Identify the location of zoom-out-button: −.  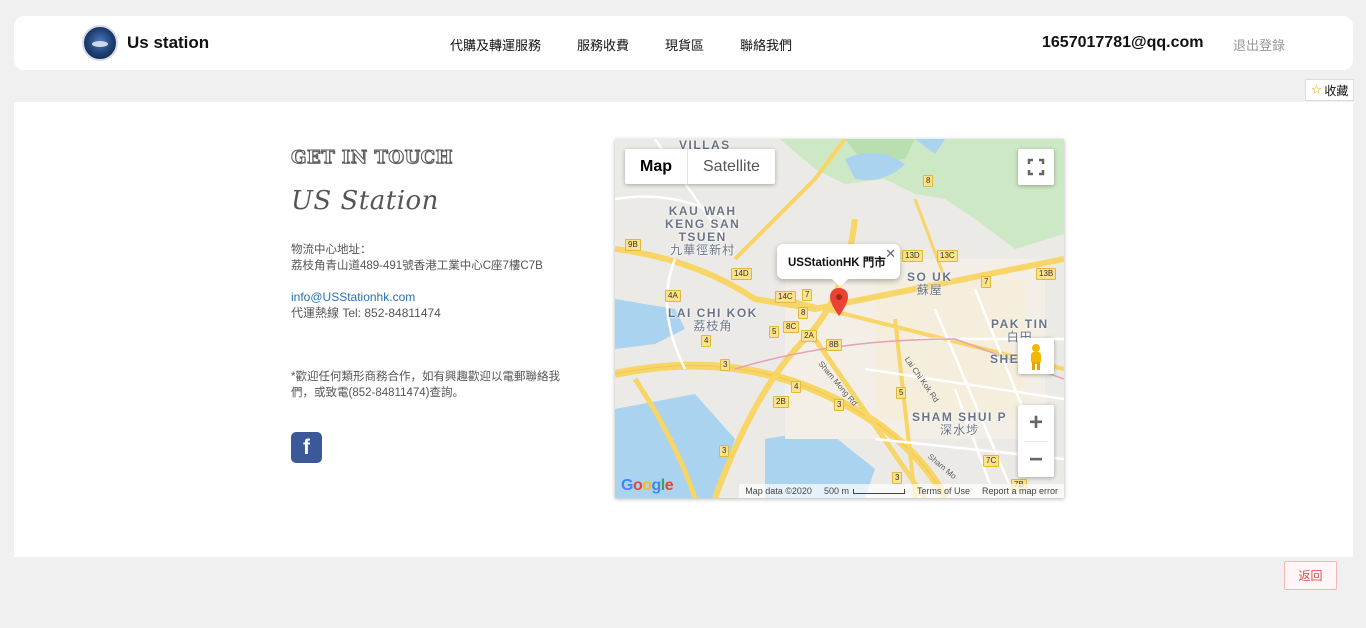
(1036, 460).